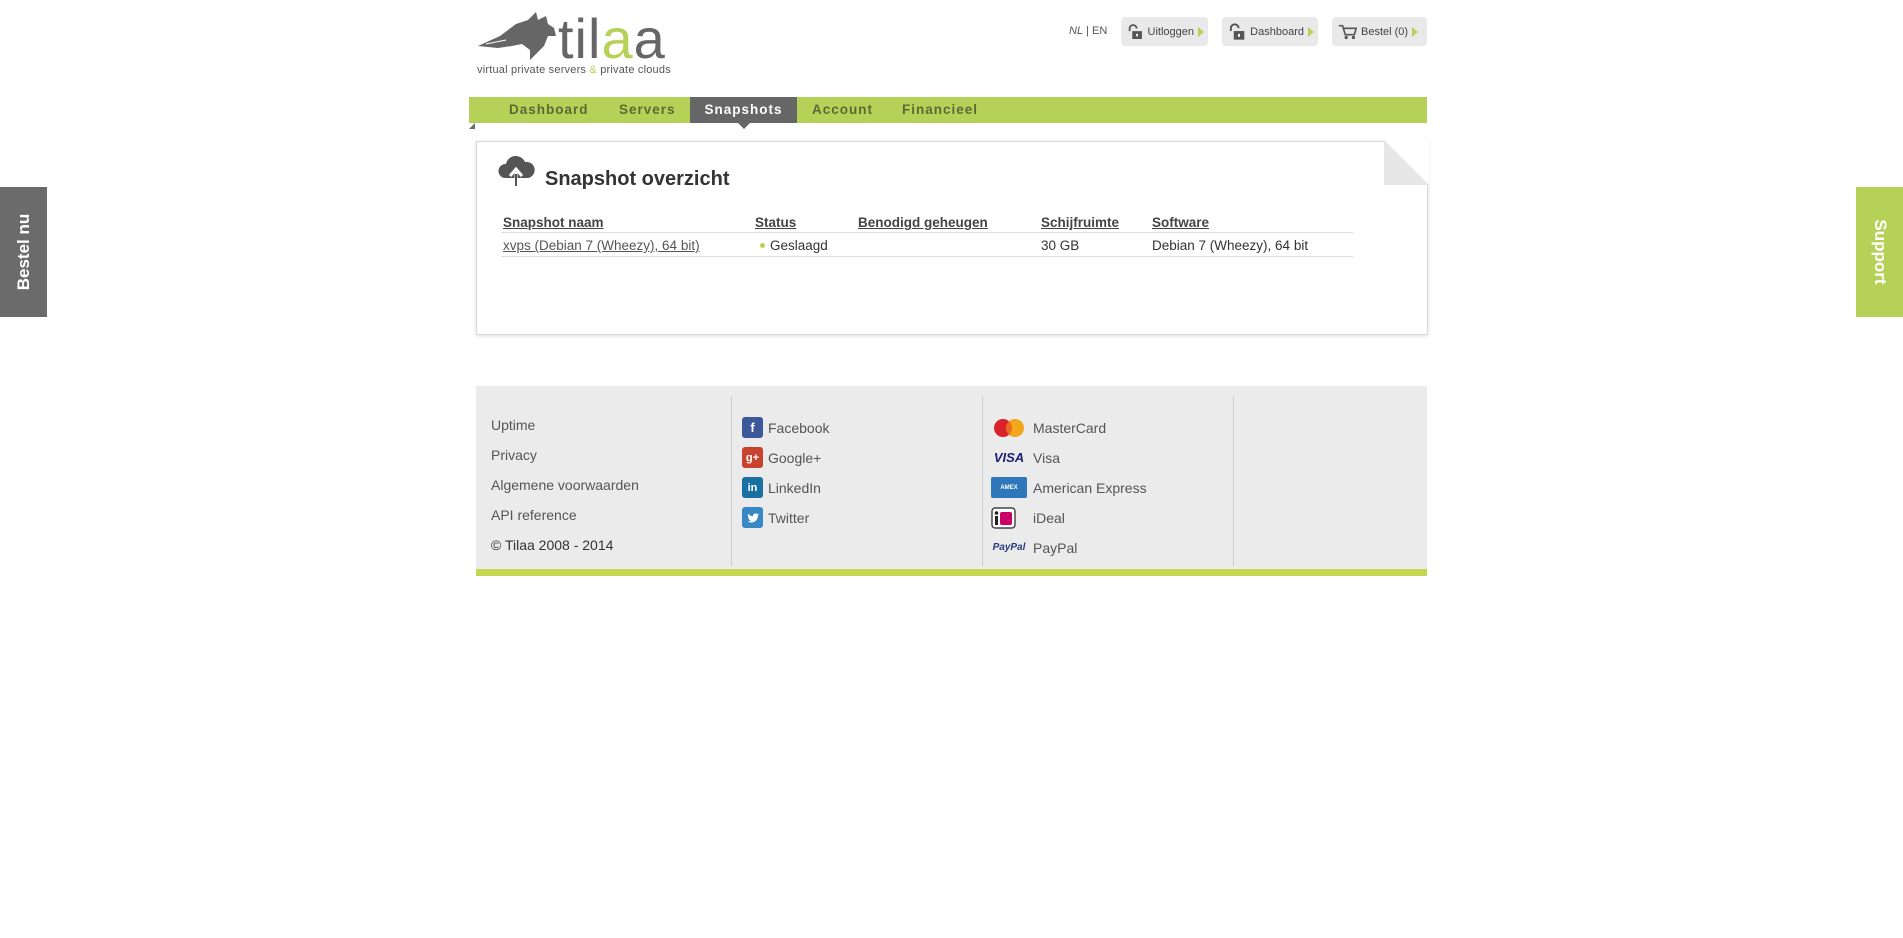 The width and height of the screenshot is (1903, 938). I want to click on payment-amex: AMEX American Express, so click(1069, 487).